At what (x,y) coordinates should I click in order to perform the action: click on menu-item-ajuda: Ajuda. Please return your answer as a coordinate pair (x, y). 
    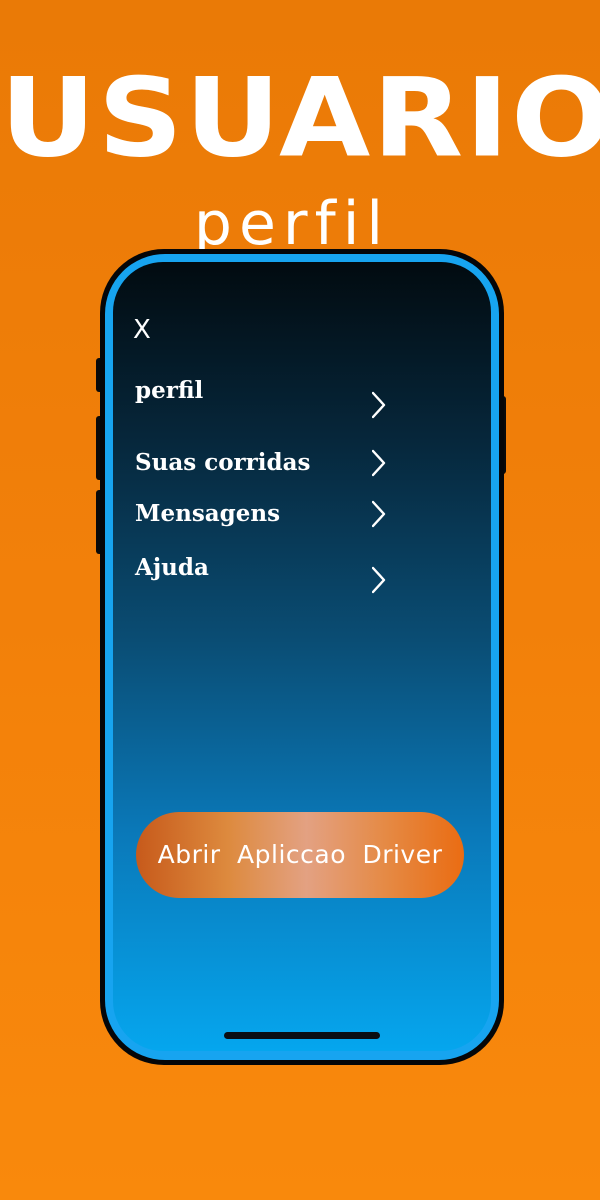
    Looking at the image, I should click on (265, 575).